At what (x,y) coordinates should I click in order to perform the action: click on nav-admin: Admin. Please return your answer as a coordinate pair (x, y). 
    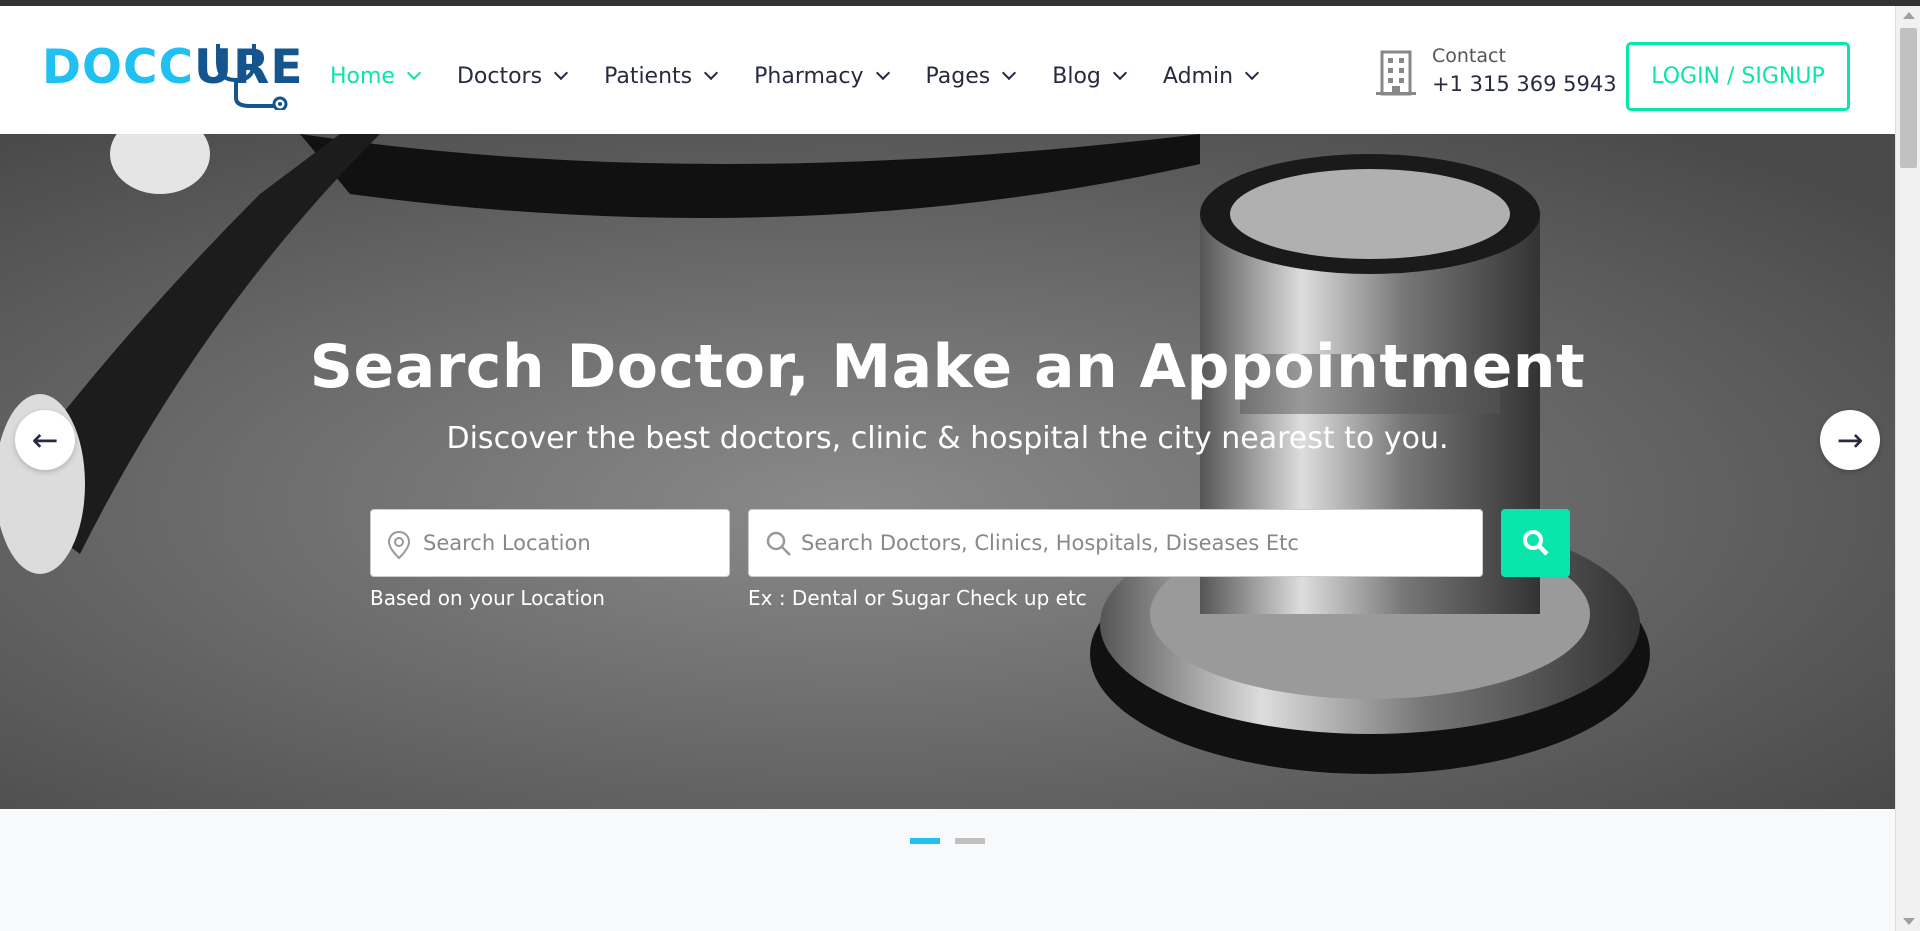
    Looking at the image, I should click on (1211, 76).